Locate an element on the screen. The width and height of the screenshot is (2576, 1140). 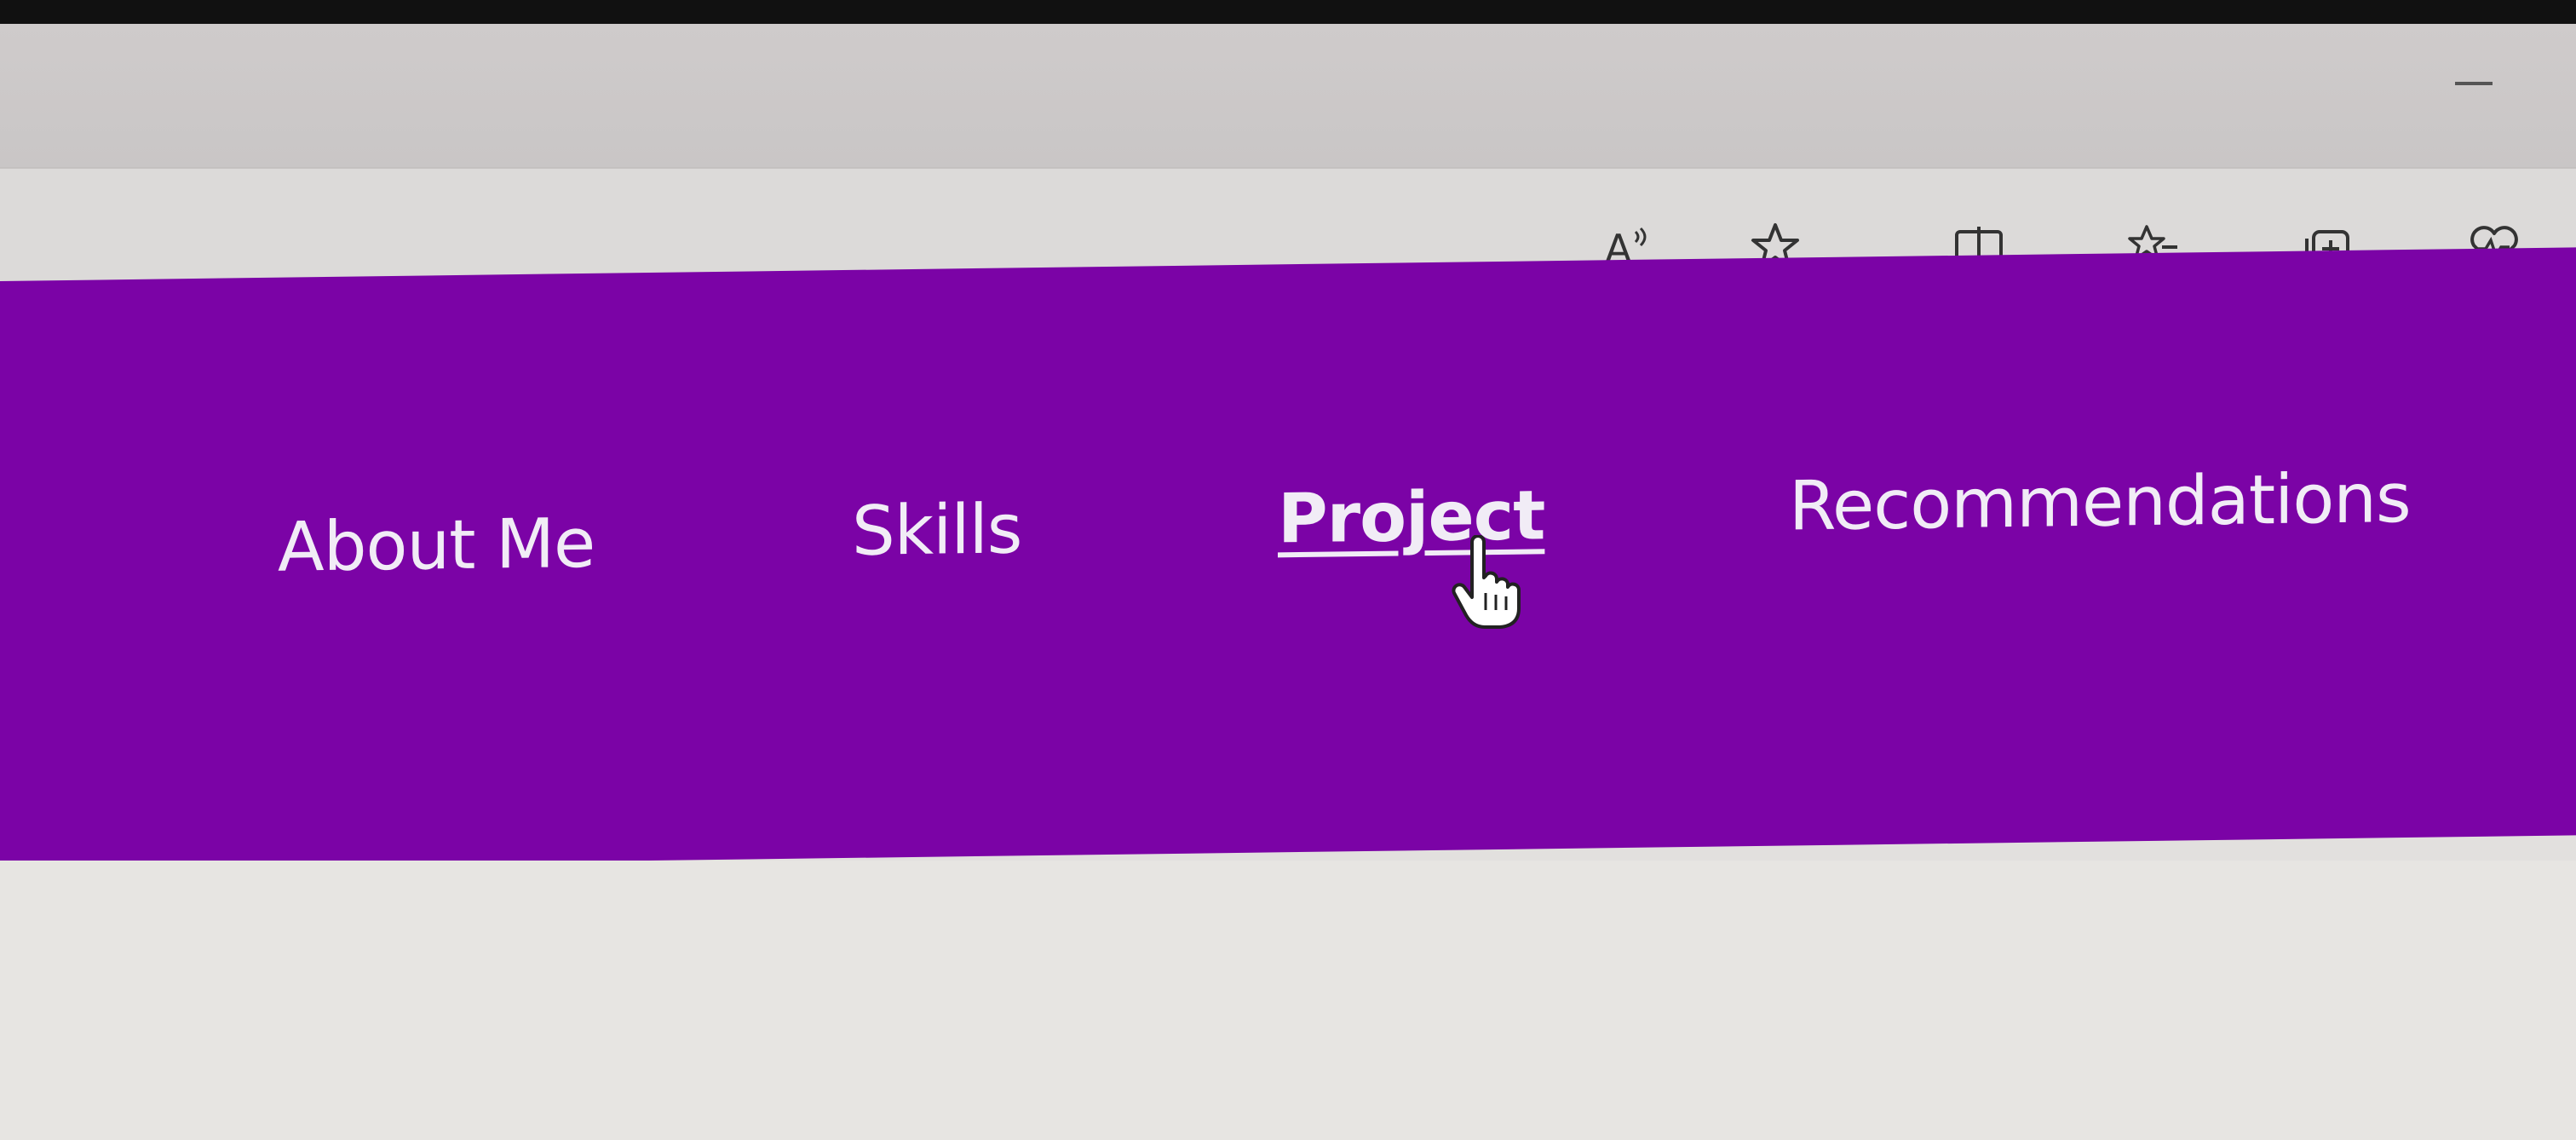
minimize-icon is located at coordinates (2474, 83).